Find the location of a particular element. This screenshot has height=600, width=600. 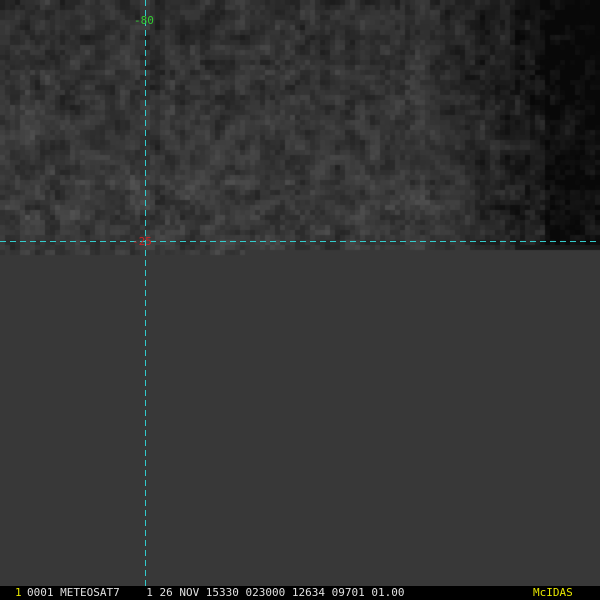

longitude-label: -80 is located at coordinates (144, 20).